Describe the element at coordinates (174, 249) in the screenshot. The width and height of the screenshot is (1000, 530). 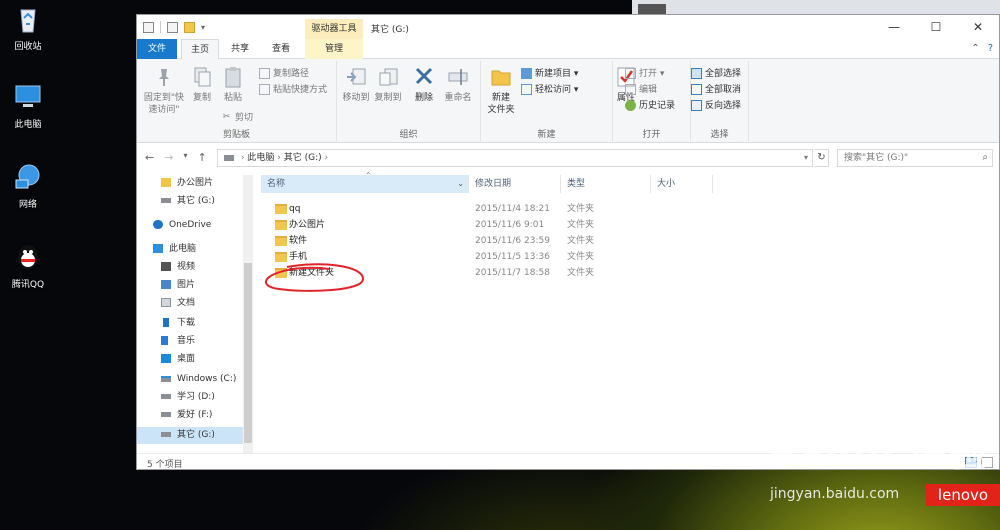
I see `nav-item-this-pc: 此电脑` at that location.